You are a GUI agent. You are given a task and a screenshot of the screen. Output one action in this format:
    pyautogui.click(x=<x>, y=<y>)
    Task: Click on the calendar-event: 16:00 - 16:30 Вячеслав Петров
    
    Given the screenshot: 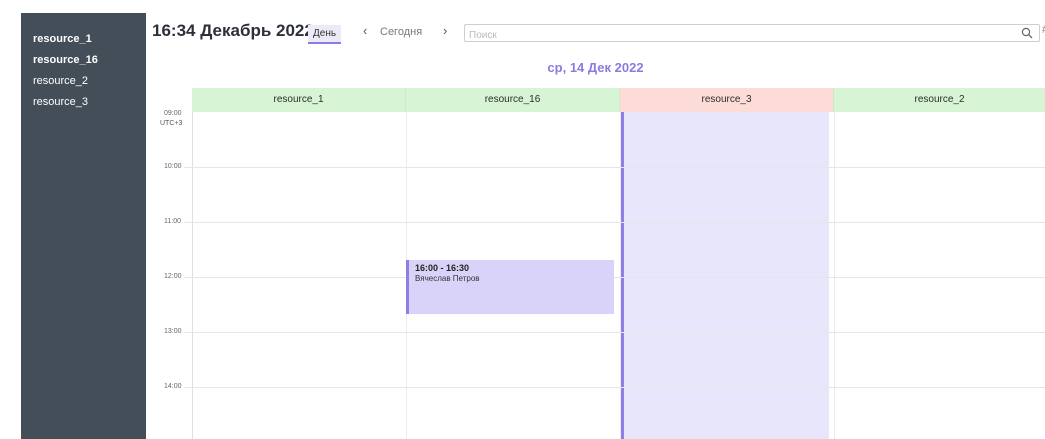 What is the action you would take?
    pyautogui.click(x=510, y=287)
    